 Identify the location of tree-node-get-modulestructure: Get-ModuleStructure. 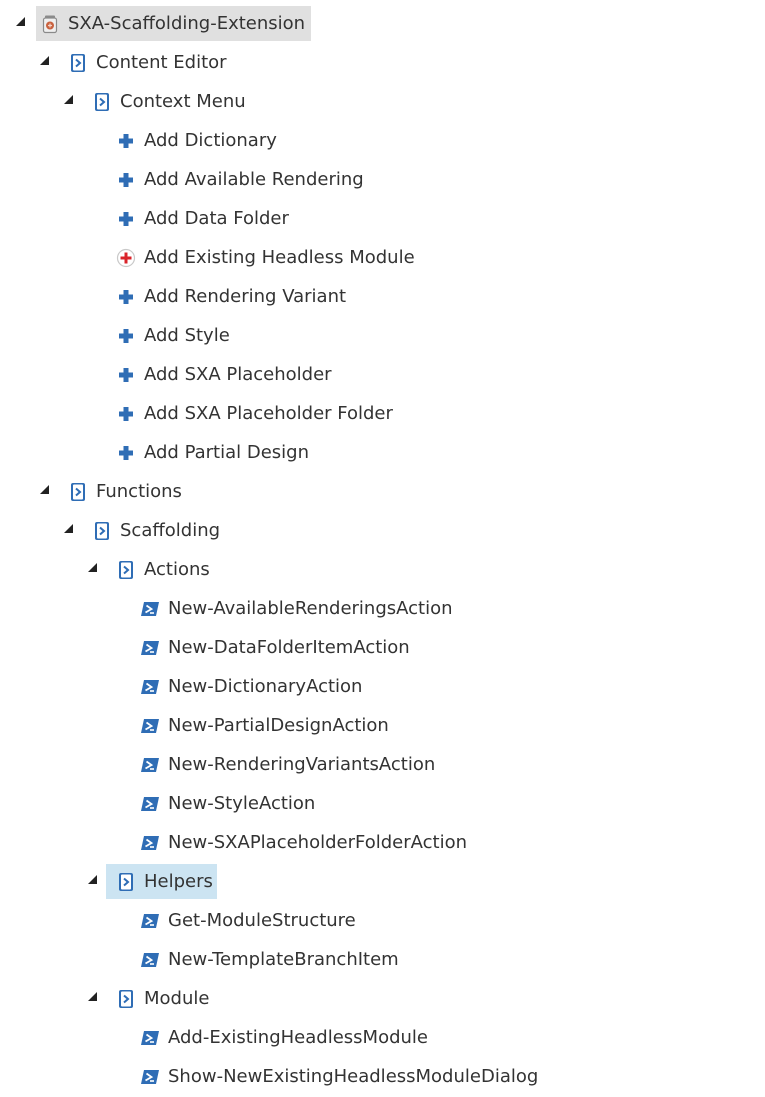
(249, 920).